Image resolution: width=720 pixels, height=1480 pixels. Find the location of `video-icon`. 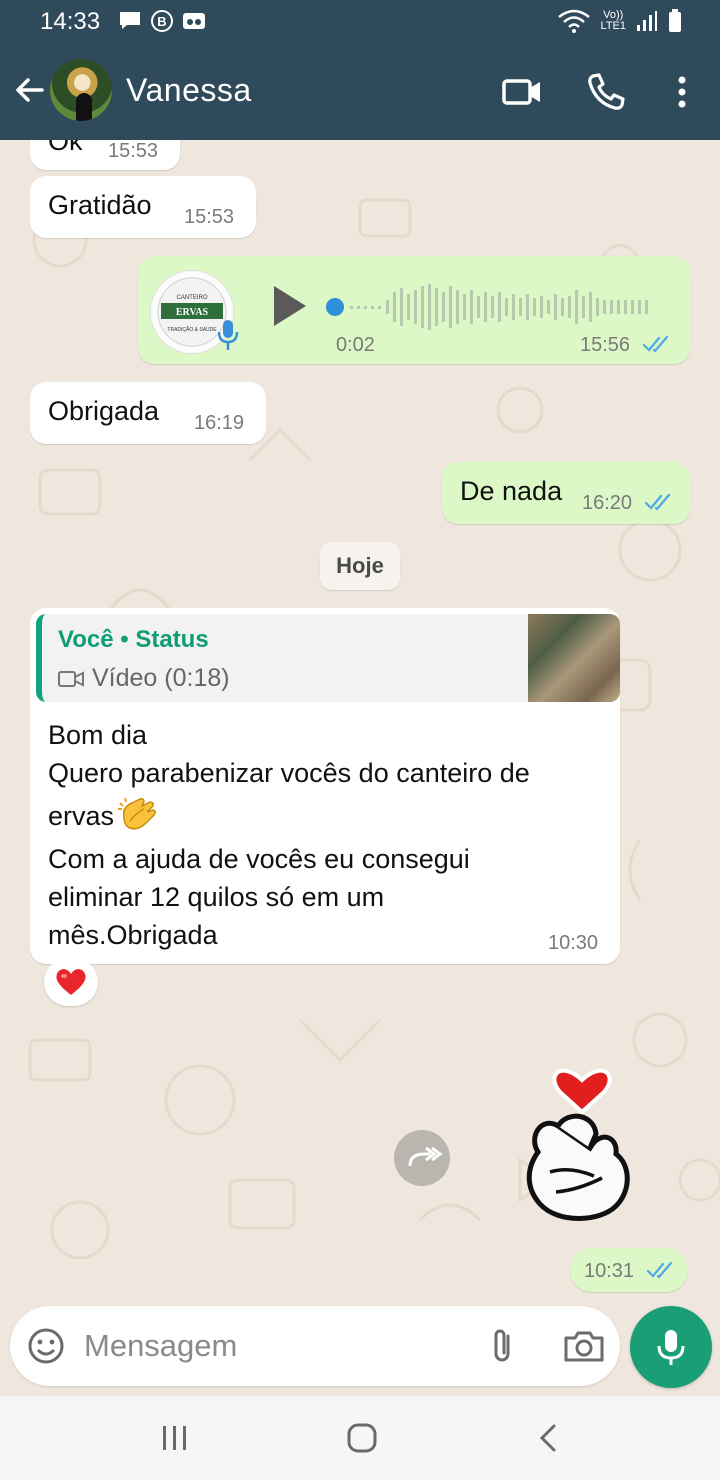

video-icon is located at coordinates (71, 678).